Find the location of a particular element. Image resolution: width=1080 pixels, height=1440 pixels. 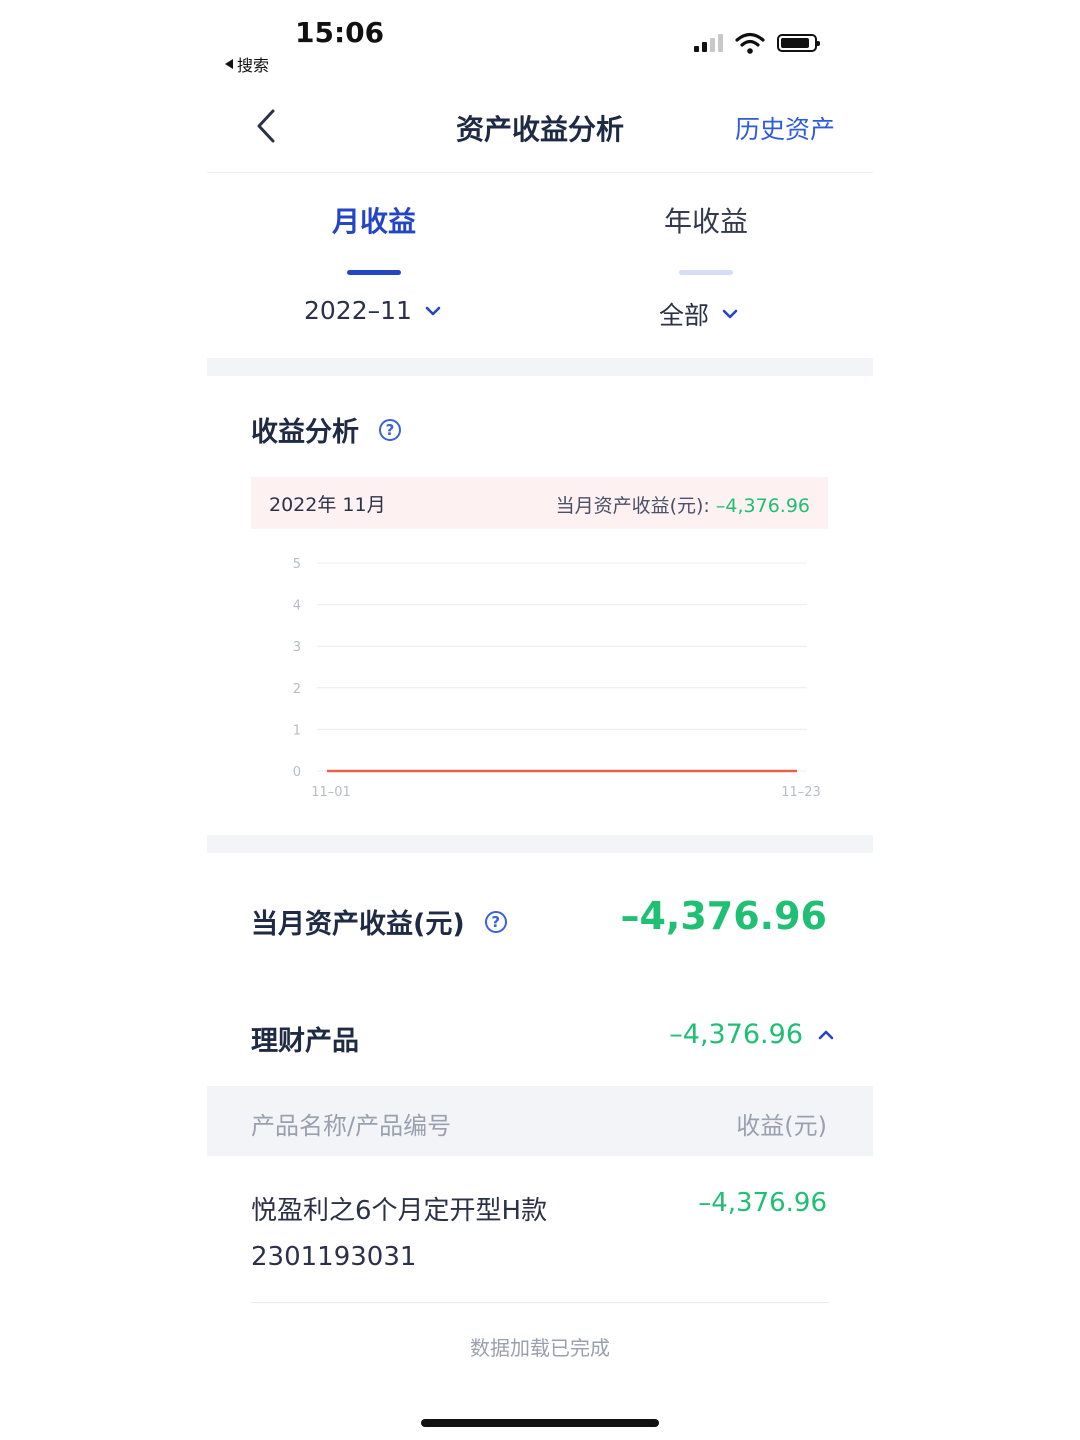

product-name-cell: 悦盈利之6个月定开型H款 2301193031 is located at coordinates (399, 1234).